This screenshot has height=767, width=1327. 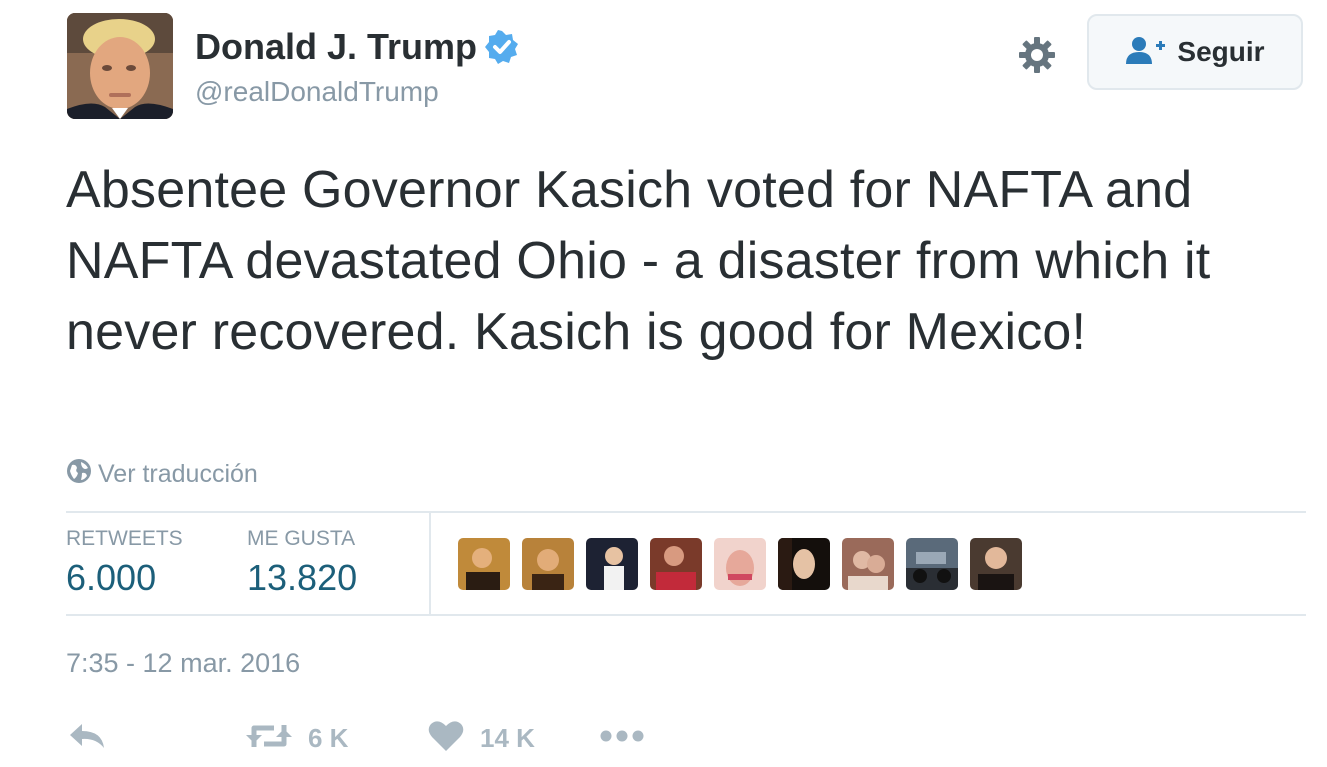 I want to click on retweet-button: 6 K, so click(x=297, y=738).